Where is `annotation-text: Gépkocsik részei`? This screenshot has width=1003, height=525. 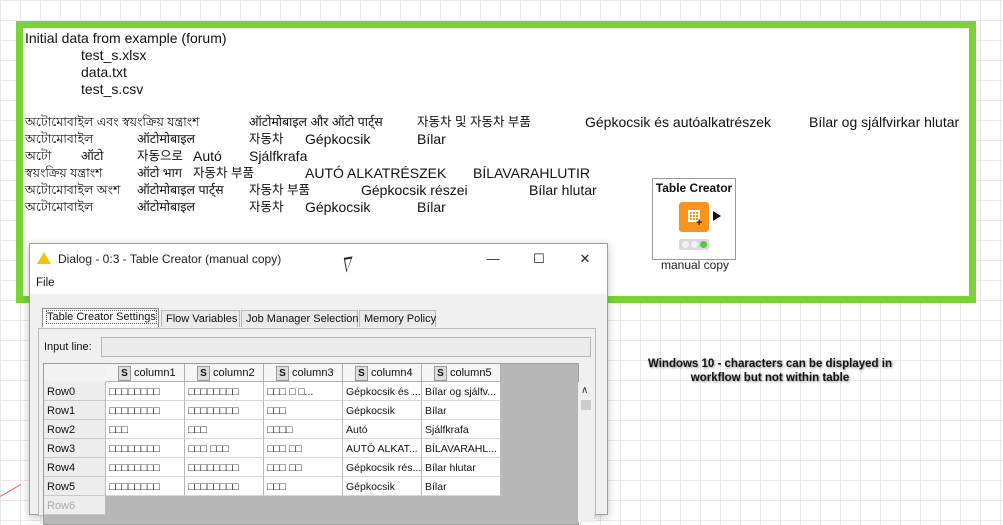
annotation-text: Gépkocsik részei is located at coordinates (414, 190).